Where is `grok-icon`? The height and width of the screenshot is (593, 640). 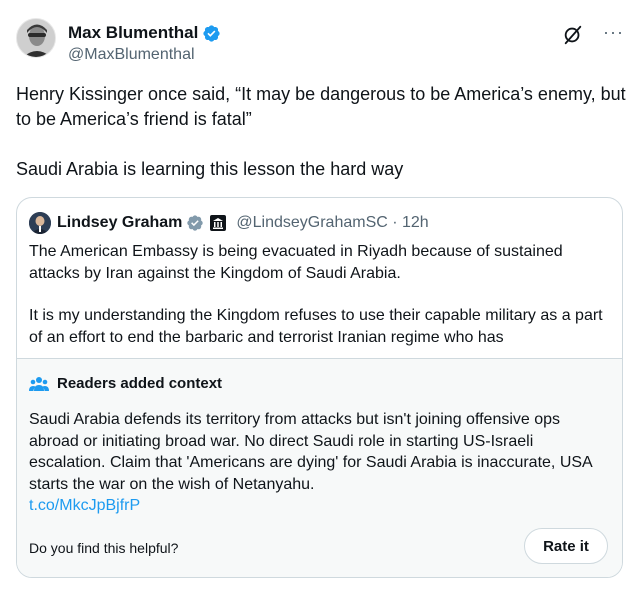 grok-icon is located at coordinates (573, 35).